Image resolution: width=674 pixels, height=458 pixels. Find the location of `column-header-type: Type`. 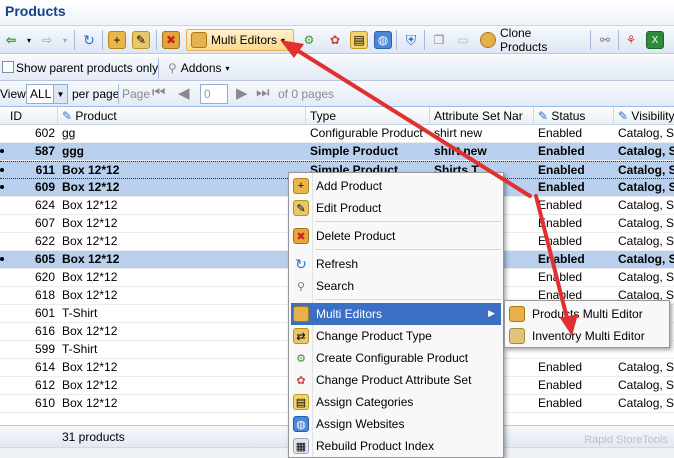

column-header-type: Type is located at coordinates (368, 116).